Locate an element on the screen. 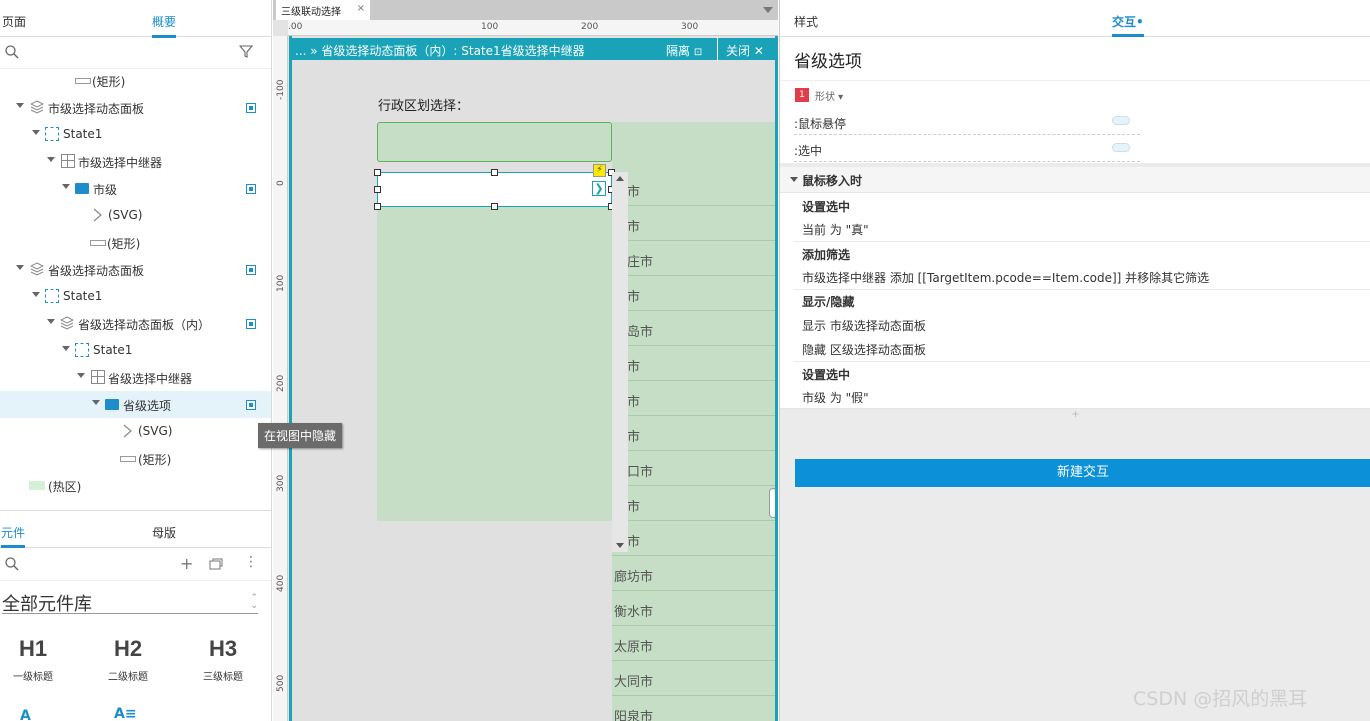 This screenshot has height=721, width=1370. more-menu-icon: ⋮ is located at coordinates (251, 562).